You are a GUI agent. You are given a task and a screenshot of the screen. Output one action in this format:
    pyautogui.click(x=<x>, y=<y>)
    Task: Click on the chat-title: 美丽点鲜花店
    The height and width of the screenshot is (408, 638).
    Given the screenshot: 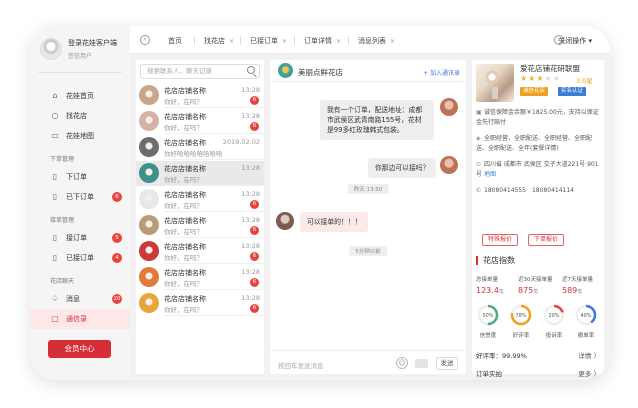 What is the action you would take?
    pyautogui.click(x=320, y=72)
    